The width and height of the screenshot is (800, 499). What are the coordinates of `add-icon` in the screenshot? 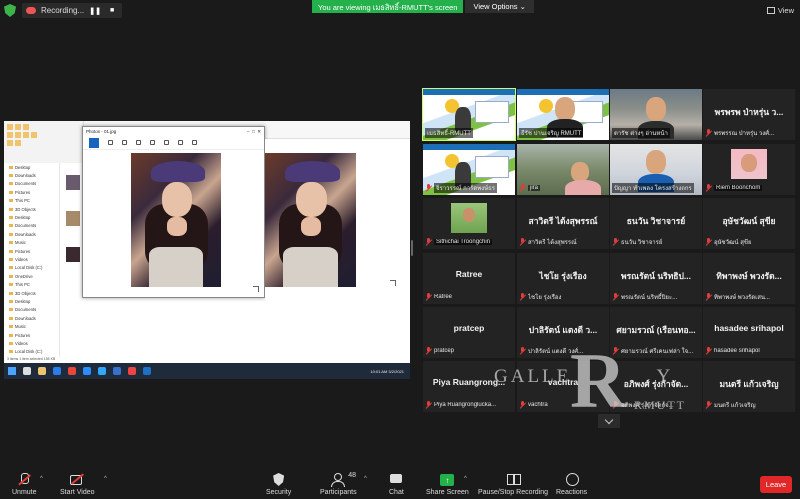 It's located at (110, 142).